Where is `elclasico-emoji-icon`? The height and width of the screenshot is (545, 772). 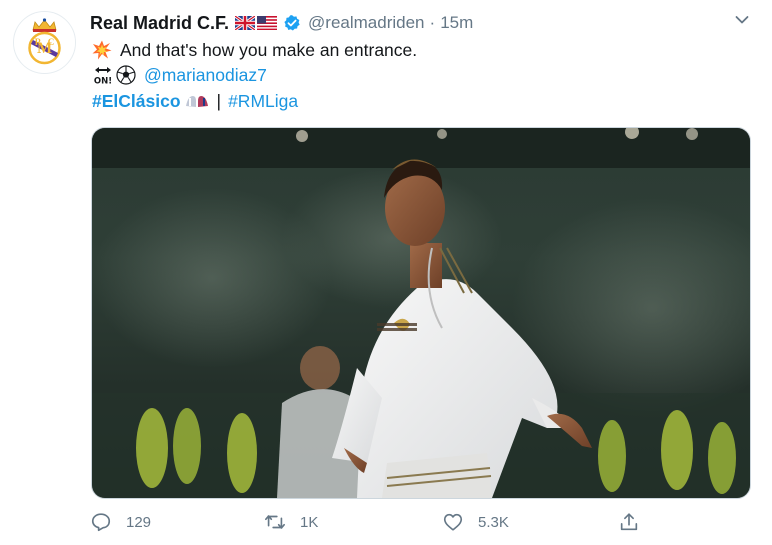
elclasico-emoji-icon is located at coordinates (196, 101).